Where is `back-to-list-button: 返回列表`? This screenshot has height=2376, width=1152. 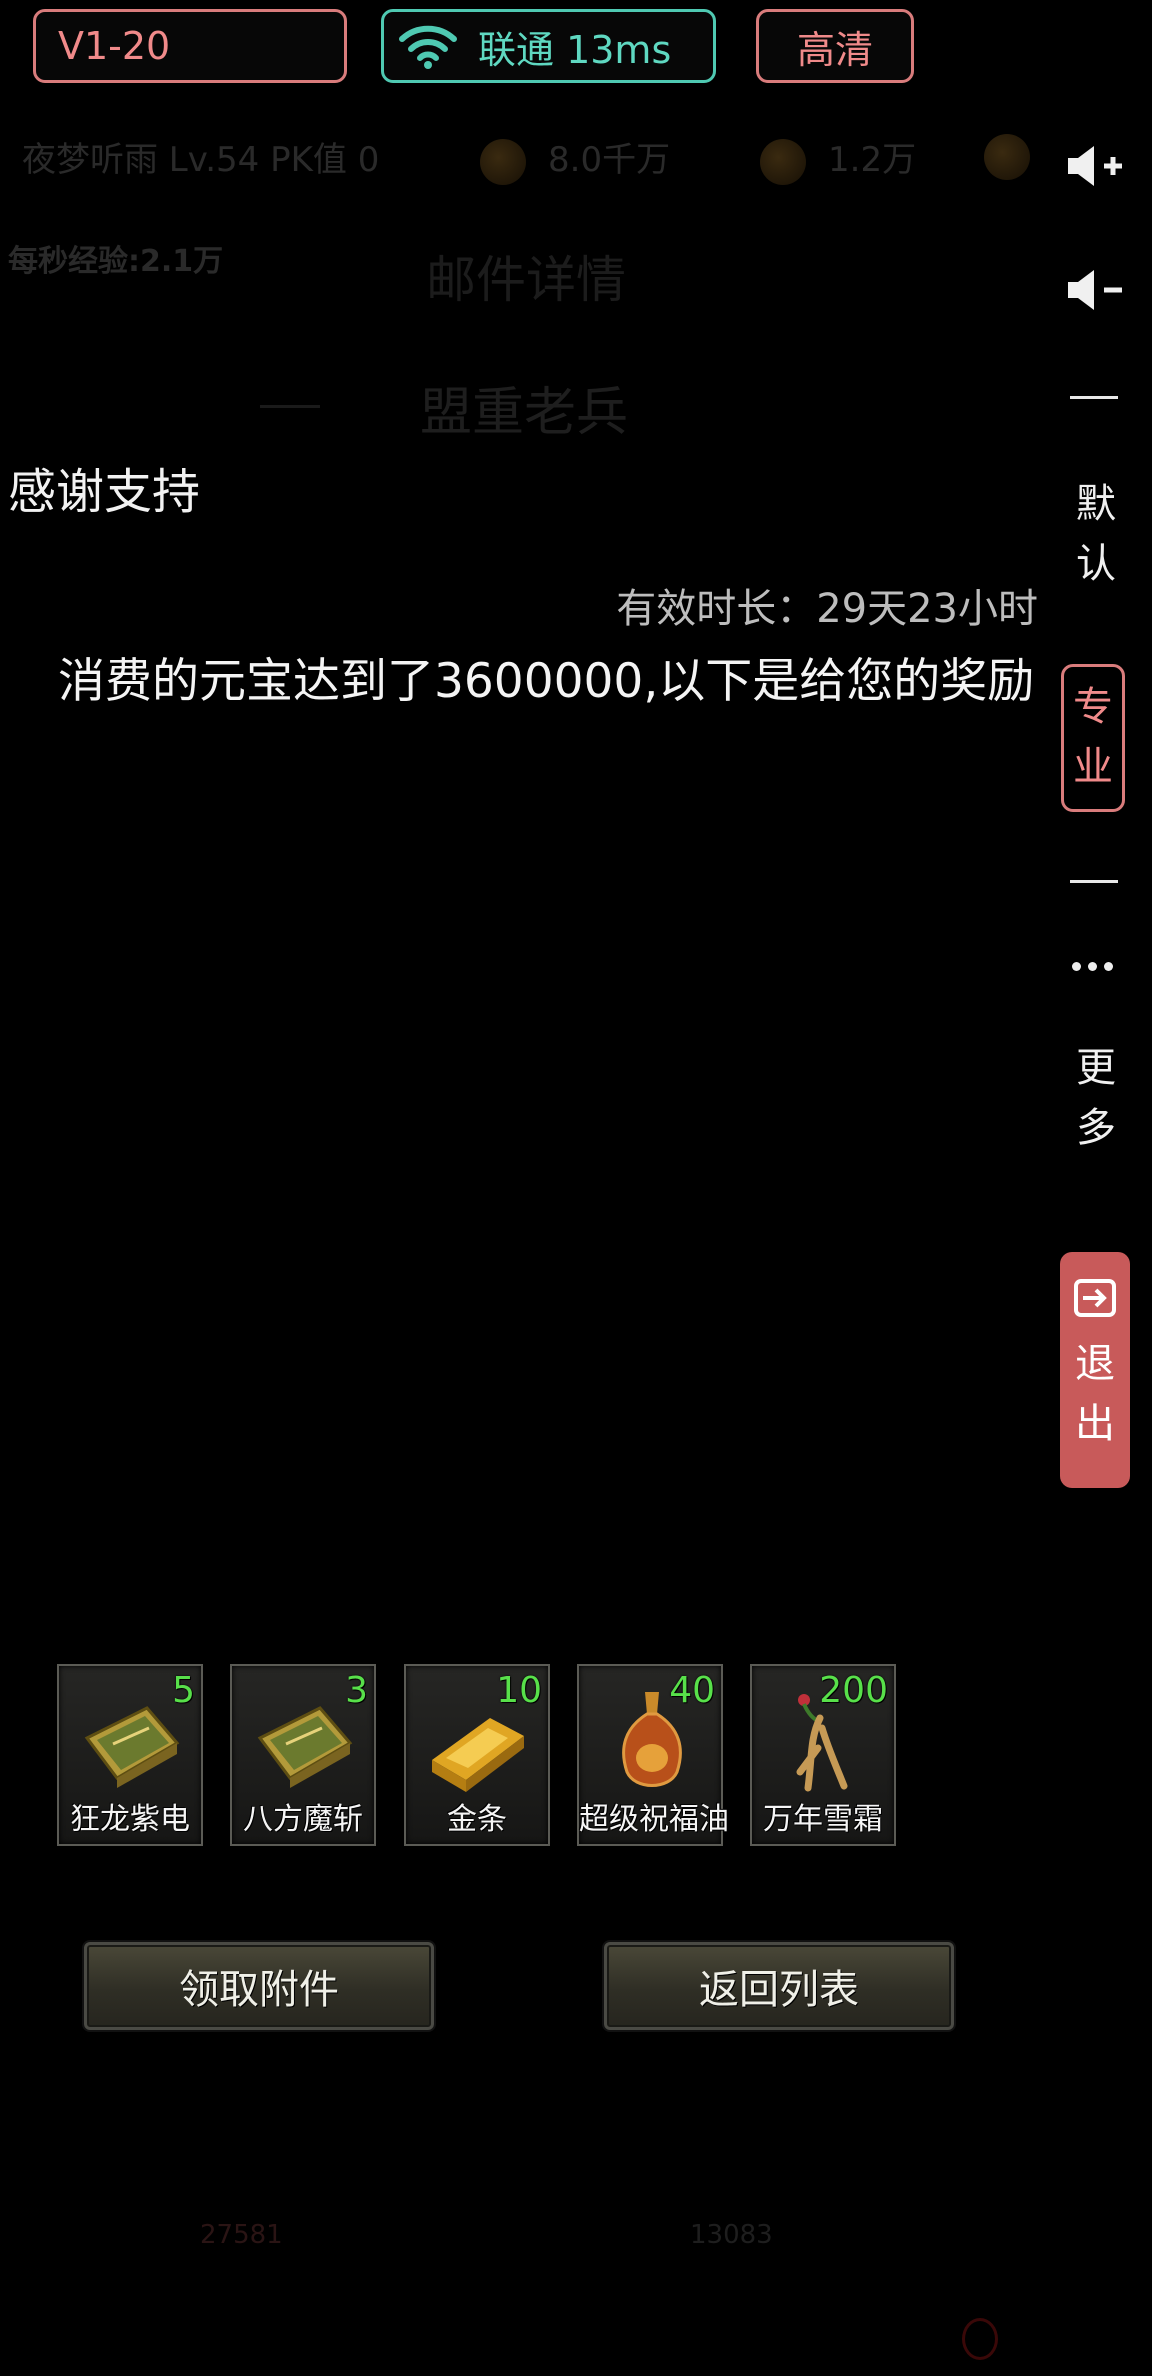
back-to-list-button: 返回列表 is located at coordinates (779, 1986).